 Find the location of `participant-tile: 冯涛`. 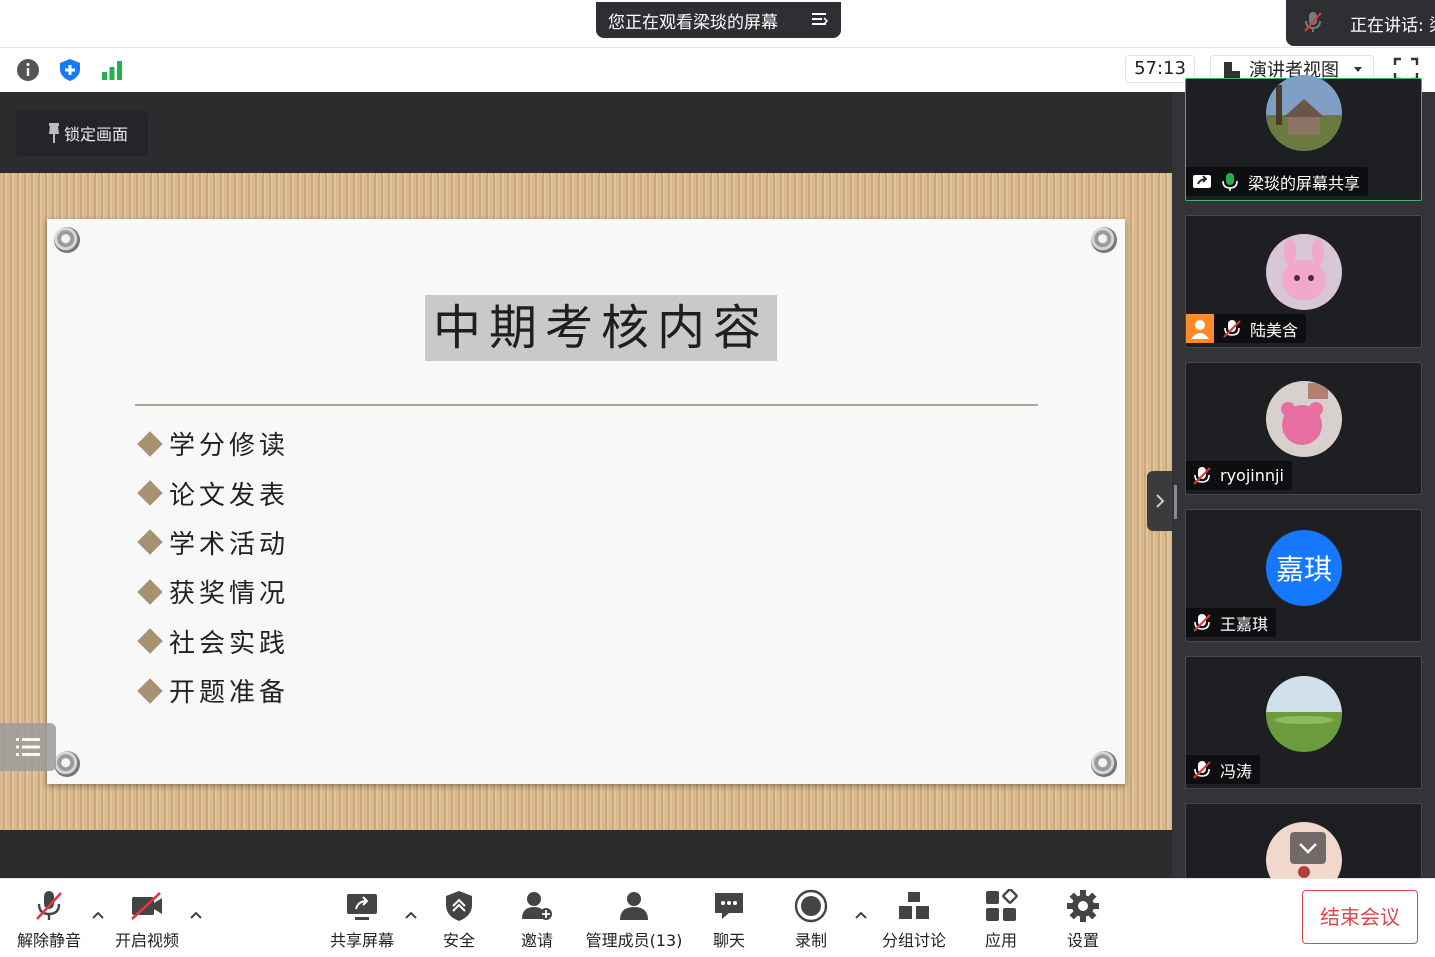

participant-tile: 冯涛 is located at coordinates (1303, 722).